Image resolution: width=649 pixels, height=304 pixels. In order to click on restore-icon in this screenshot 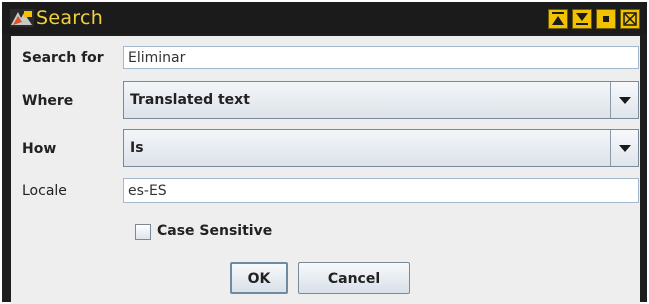, I will do `click(606, 19)`.